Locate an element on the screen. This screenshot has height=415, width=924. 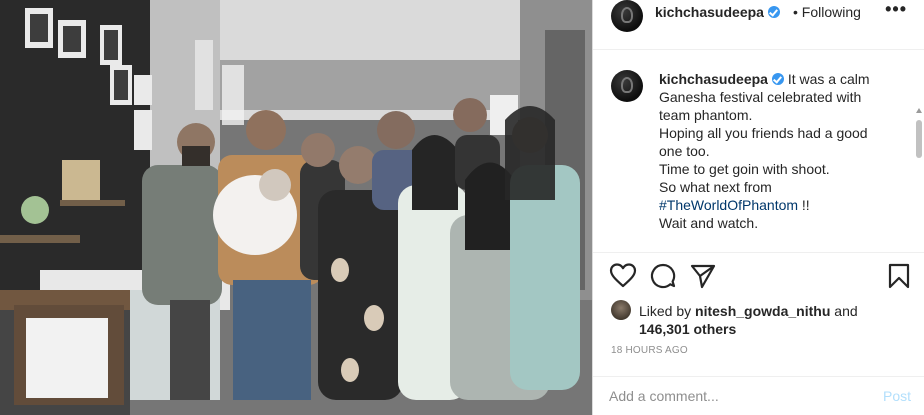
caption-line: !! is located at coordinates (805, 205).